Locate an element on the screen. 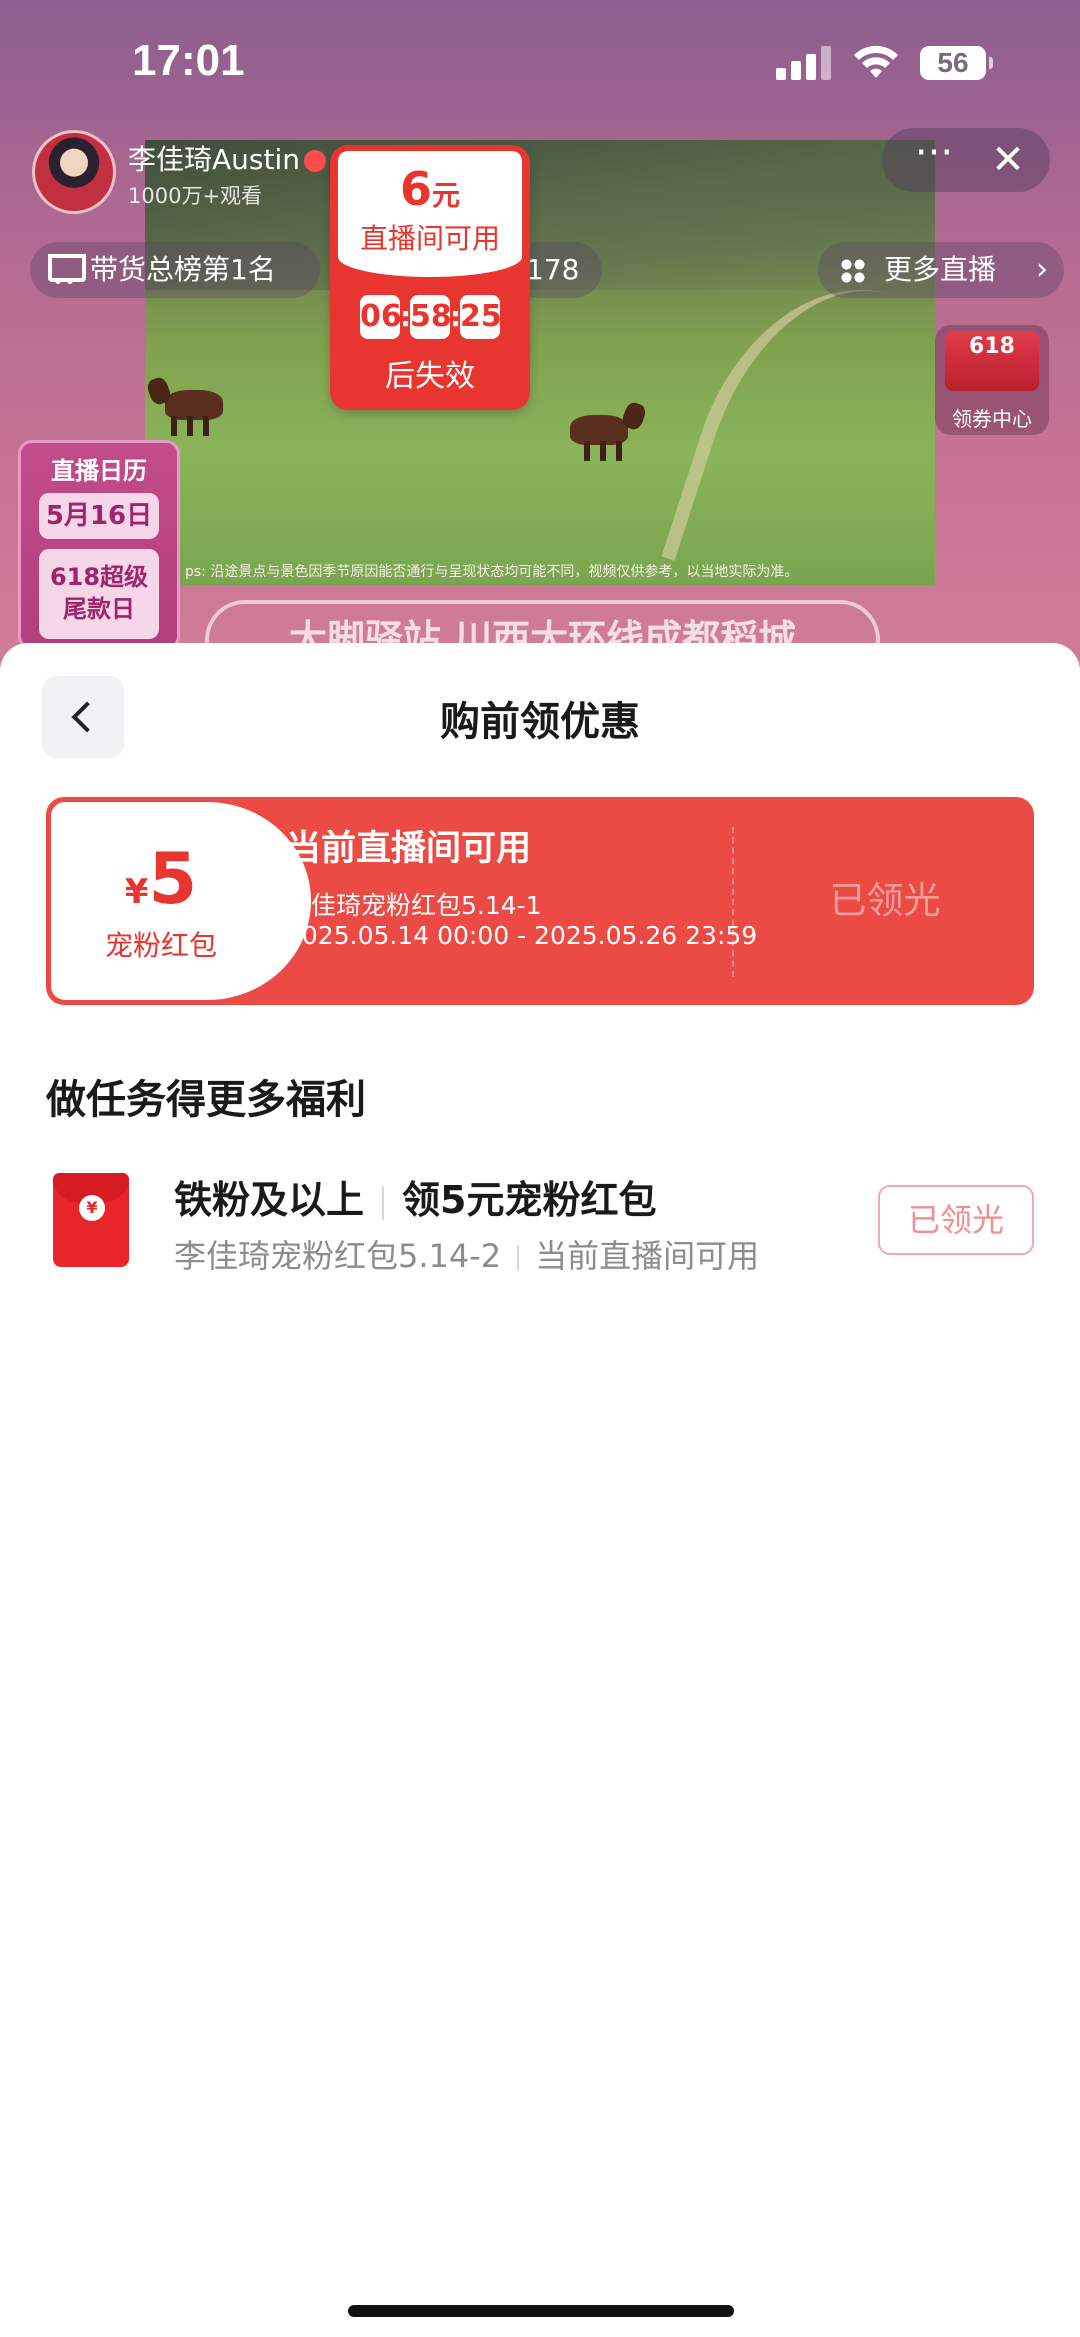  more-live-label: 更多直播 is located at coordinates (940, 269).